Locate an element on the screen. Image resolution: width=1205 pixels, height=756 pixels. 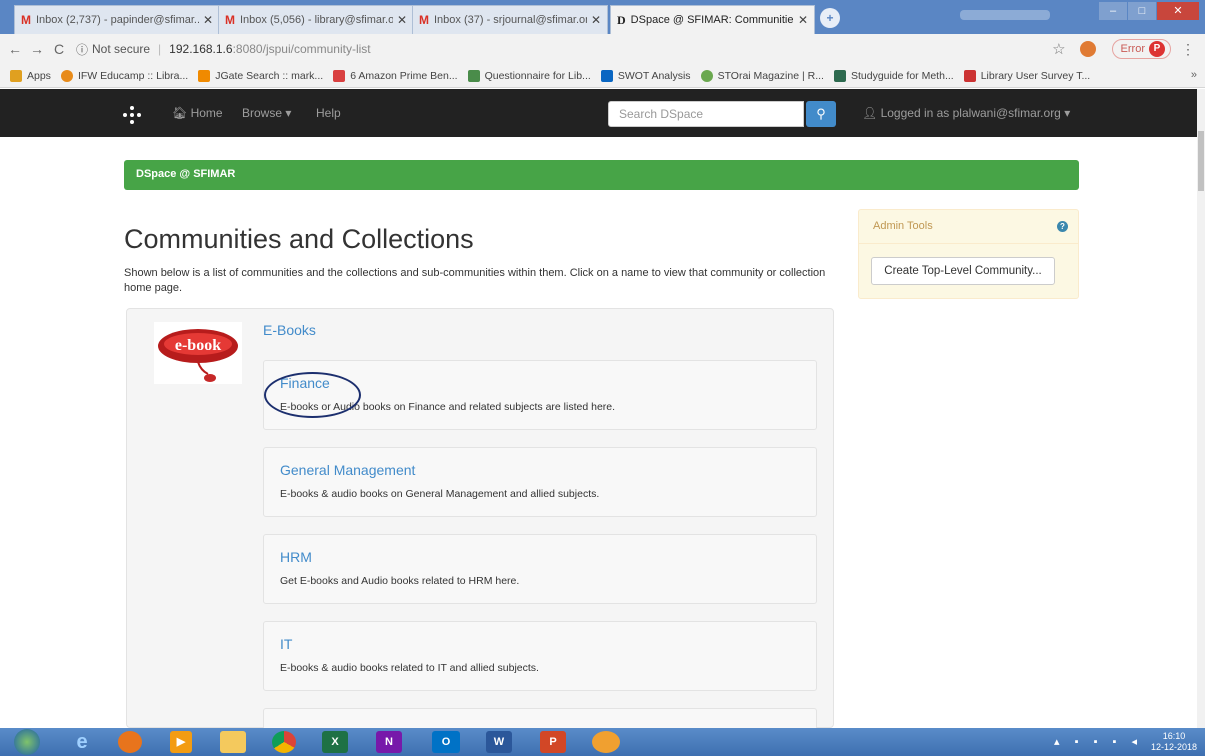
page-title: Communities and Collections is located at coordinates (299, 239).